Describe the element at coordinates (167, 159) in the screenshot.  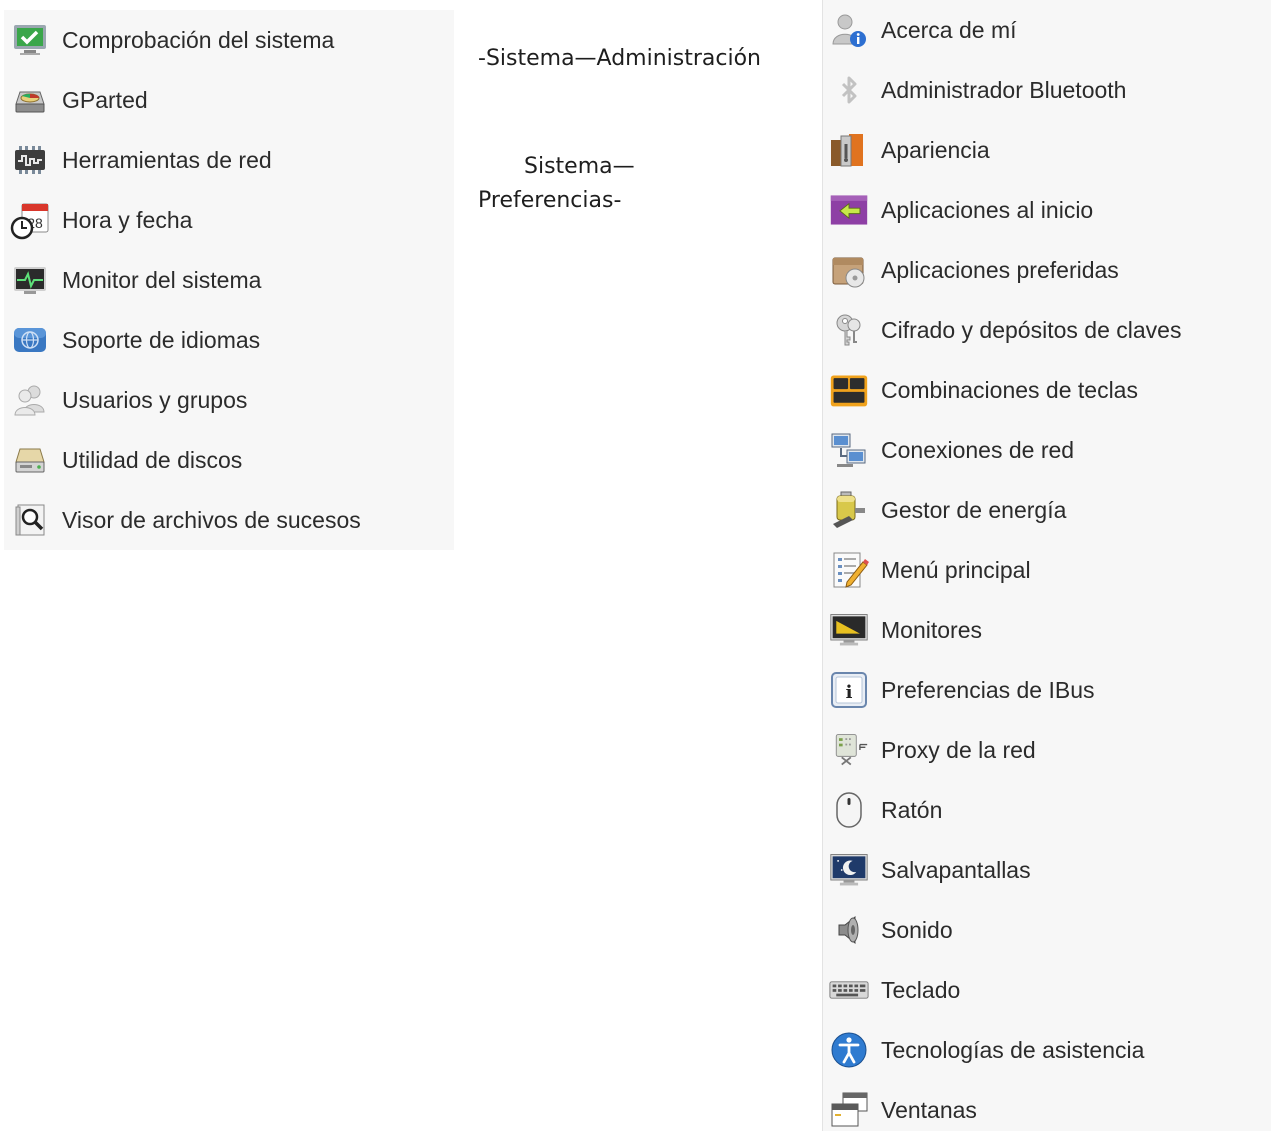
I see `menu-item-label: Herramientas de red` at that location.